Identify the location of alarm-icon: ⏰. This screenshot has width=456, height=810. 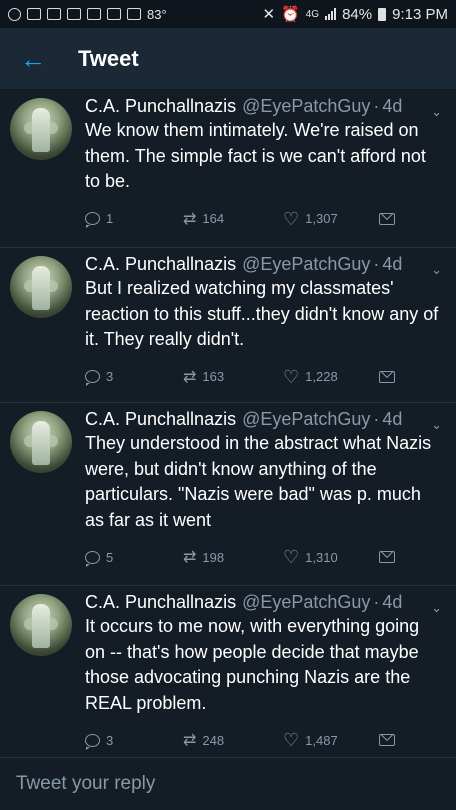
(290, 14).